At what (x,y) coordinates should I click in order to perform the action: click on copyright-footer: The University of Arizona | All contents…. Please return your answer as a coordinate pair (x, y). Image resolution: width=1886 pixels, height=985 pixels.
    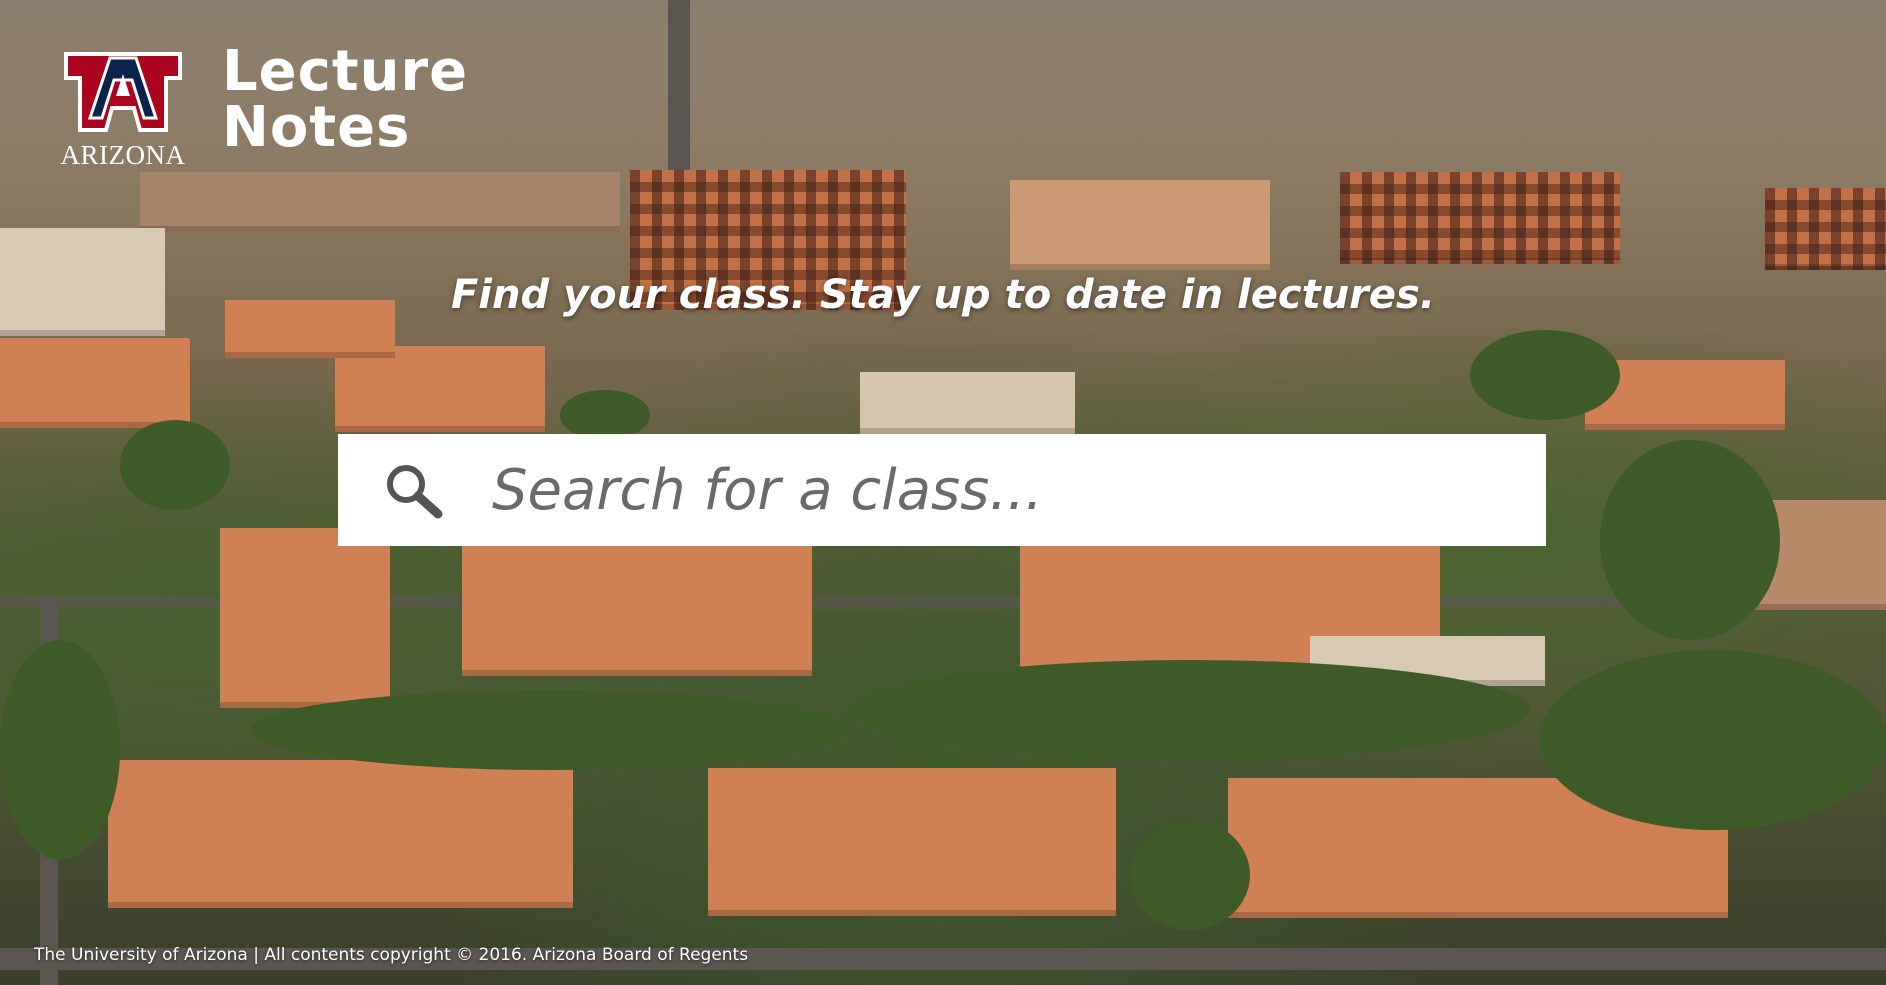
    Looking at the image, I should click on (391, 955).